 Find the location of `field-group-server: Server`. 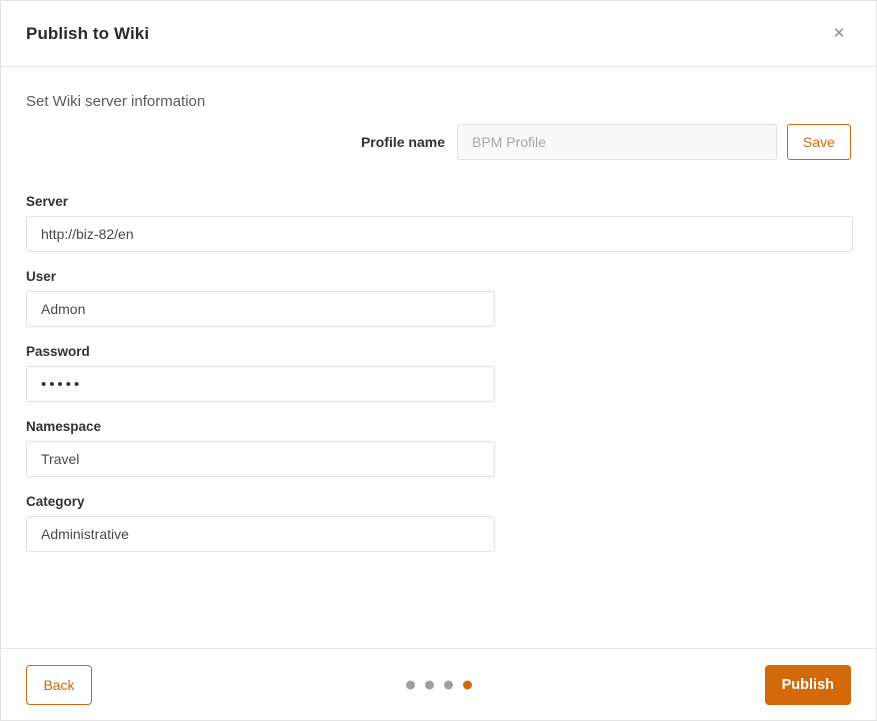

field-group-server: Server is located at coordinates (439, 223).